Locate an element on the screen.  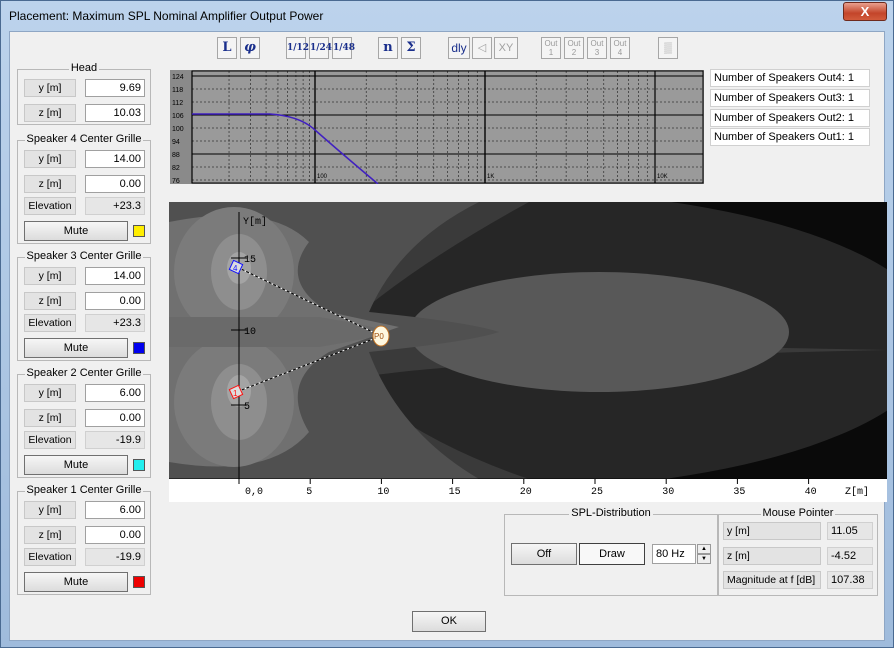
plot-y-tick-label: 10 is located at coordinates (250, 332).